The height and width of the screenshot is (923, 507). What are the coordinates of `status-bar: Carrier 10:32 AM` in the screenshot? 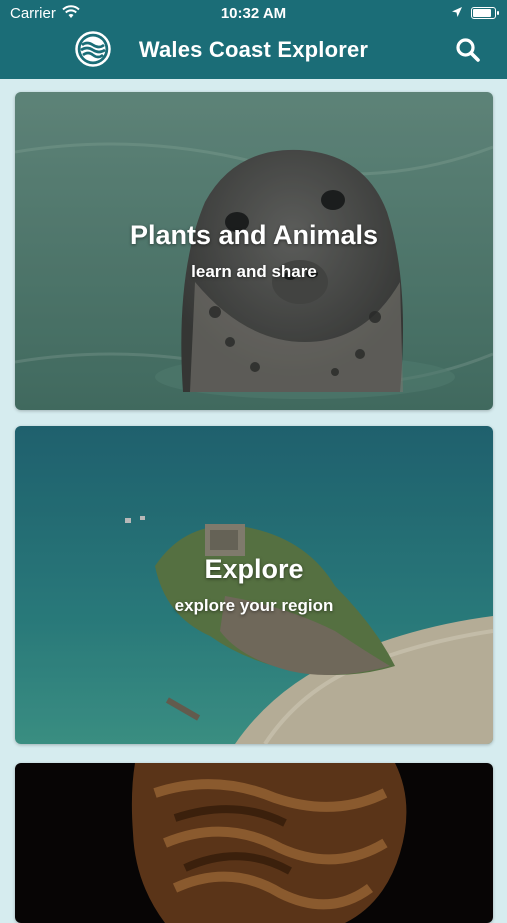 It's located at (253, 14).